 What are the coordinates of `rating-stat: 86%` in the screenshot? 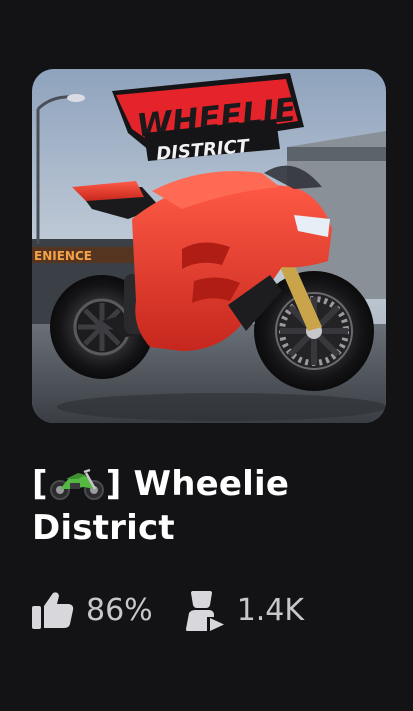 It's located at (92, 610).